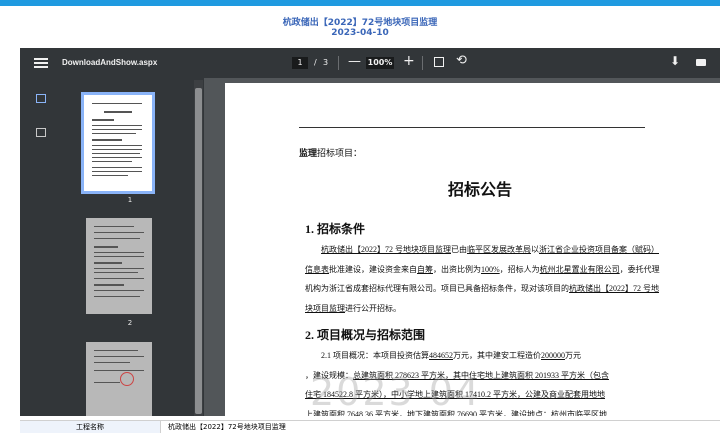 Image resolution: width=720 pixels, height=433 pixels. Describe the element at coordinates (365, 335) in the screenshot. I see `section-2-heading: 2. 项目概况与招标范围` at that location.